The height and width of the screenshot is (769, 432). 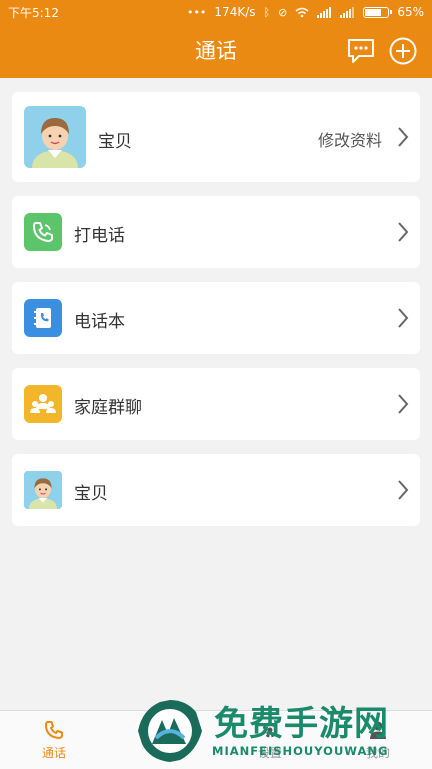 What do you see at coordinates (54, 740) in the screenshot?
I see `tab-call: 通话` at bounding box center [54, 740].